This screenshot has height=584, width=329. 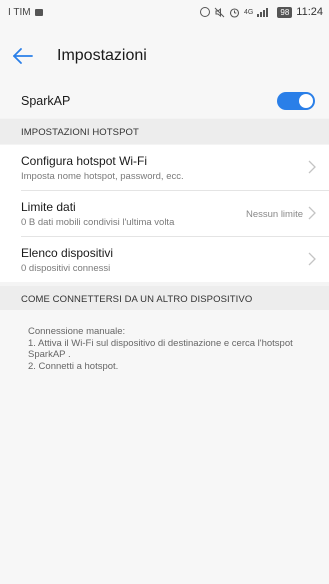 I want to click on arrow-left-icon, so click(x=23, y=56).